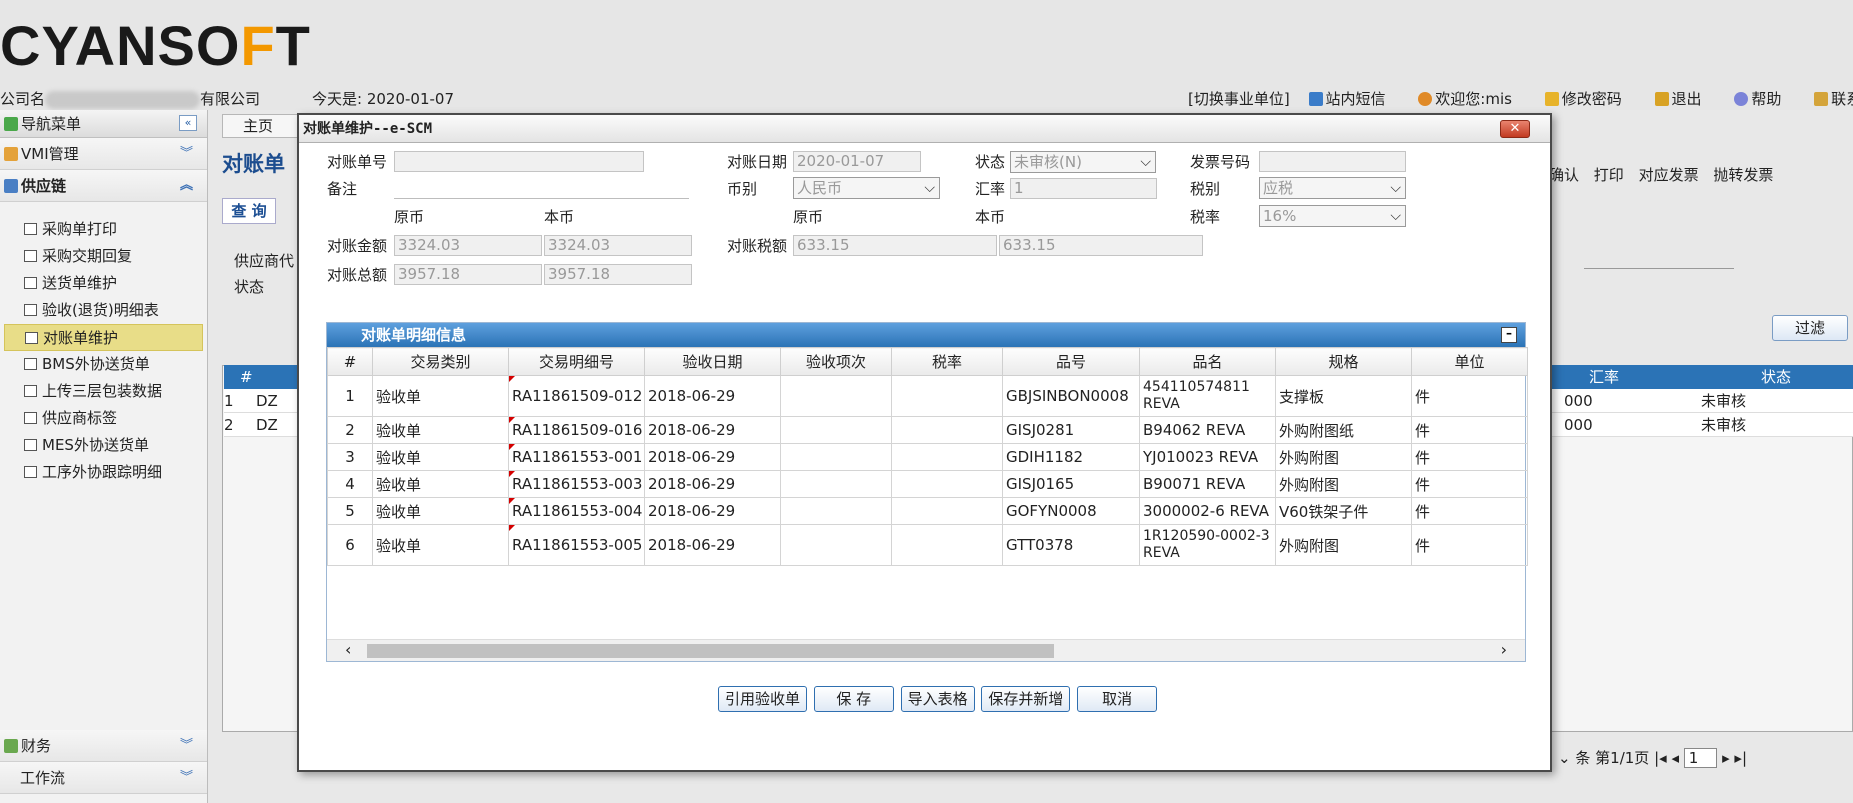 The height and width of the screenshot is (803, 1853). Describe the element at coordinates (43, 778) in the screenshot. I see `section-label: 工作流` at that location.